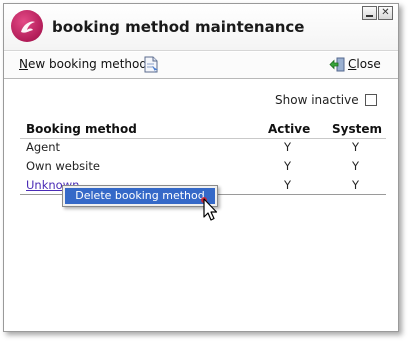  I want to click on table-row: Own website Y Y, so click(203, 166).